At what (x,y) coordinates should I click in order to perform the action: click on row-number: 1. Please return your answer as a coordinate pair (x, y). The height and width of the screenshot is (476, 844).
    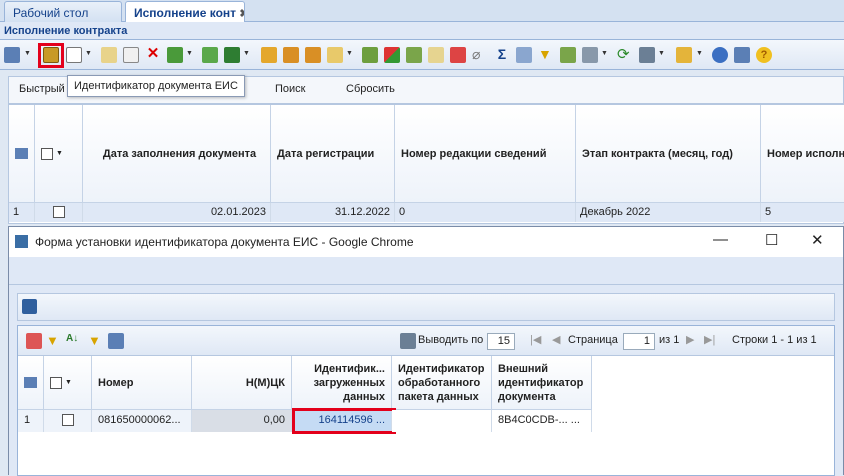
    Looking at the image, I should click on (31, 421).